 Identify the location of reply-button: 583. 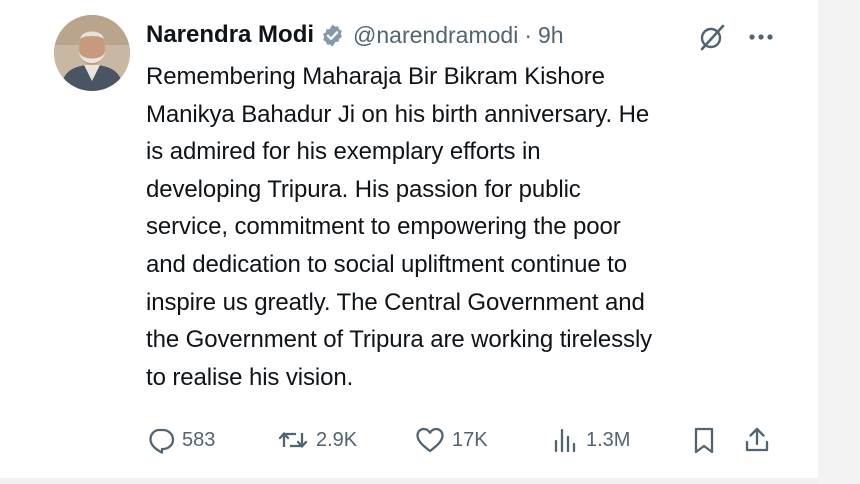
(180, 440).